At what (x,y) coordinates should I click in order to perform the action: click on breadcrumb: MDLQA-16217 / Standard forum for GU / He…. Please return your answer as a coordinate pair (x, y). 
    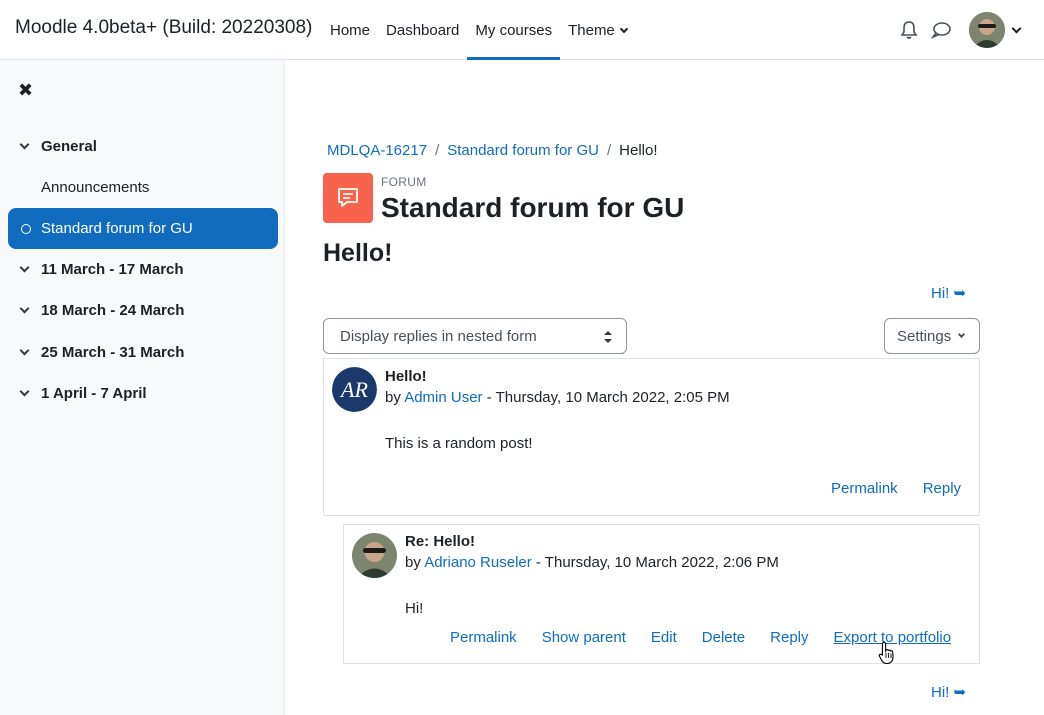
    Looking at the image, I should click on (492, 150).